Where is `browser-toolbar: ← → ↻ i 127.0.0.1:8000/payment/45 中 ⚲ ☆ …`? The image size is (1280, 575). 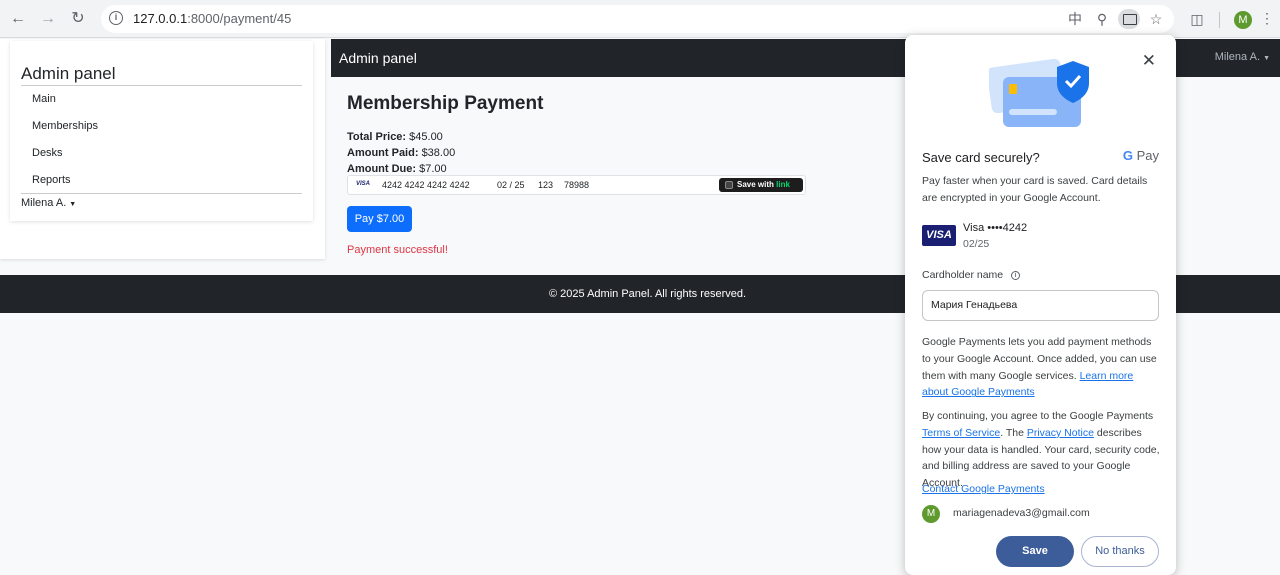
browser-toolbar: ← → ↻ i 127.0.0.1:8000/payment/45 中 ⚲ ☆ … is located at coordinates (640, 19).